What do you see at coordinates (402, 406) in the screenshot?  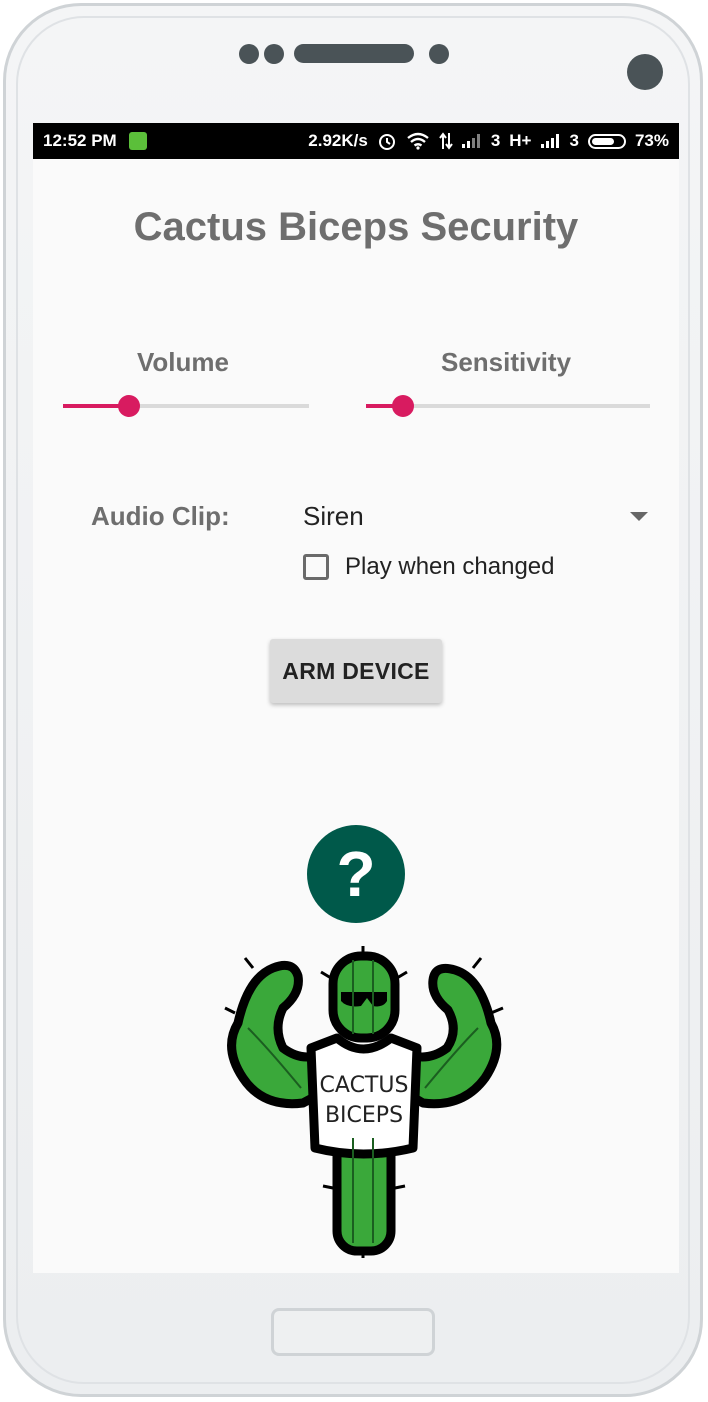 I see `sensitivity-thumb` at bounding box center [402, 406].